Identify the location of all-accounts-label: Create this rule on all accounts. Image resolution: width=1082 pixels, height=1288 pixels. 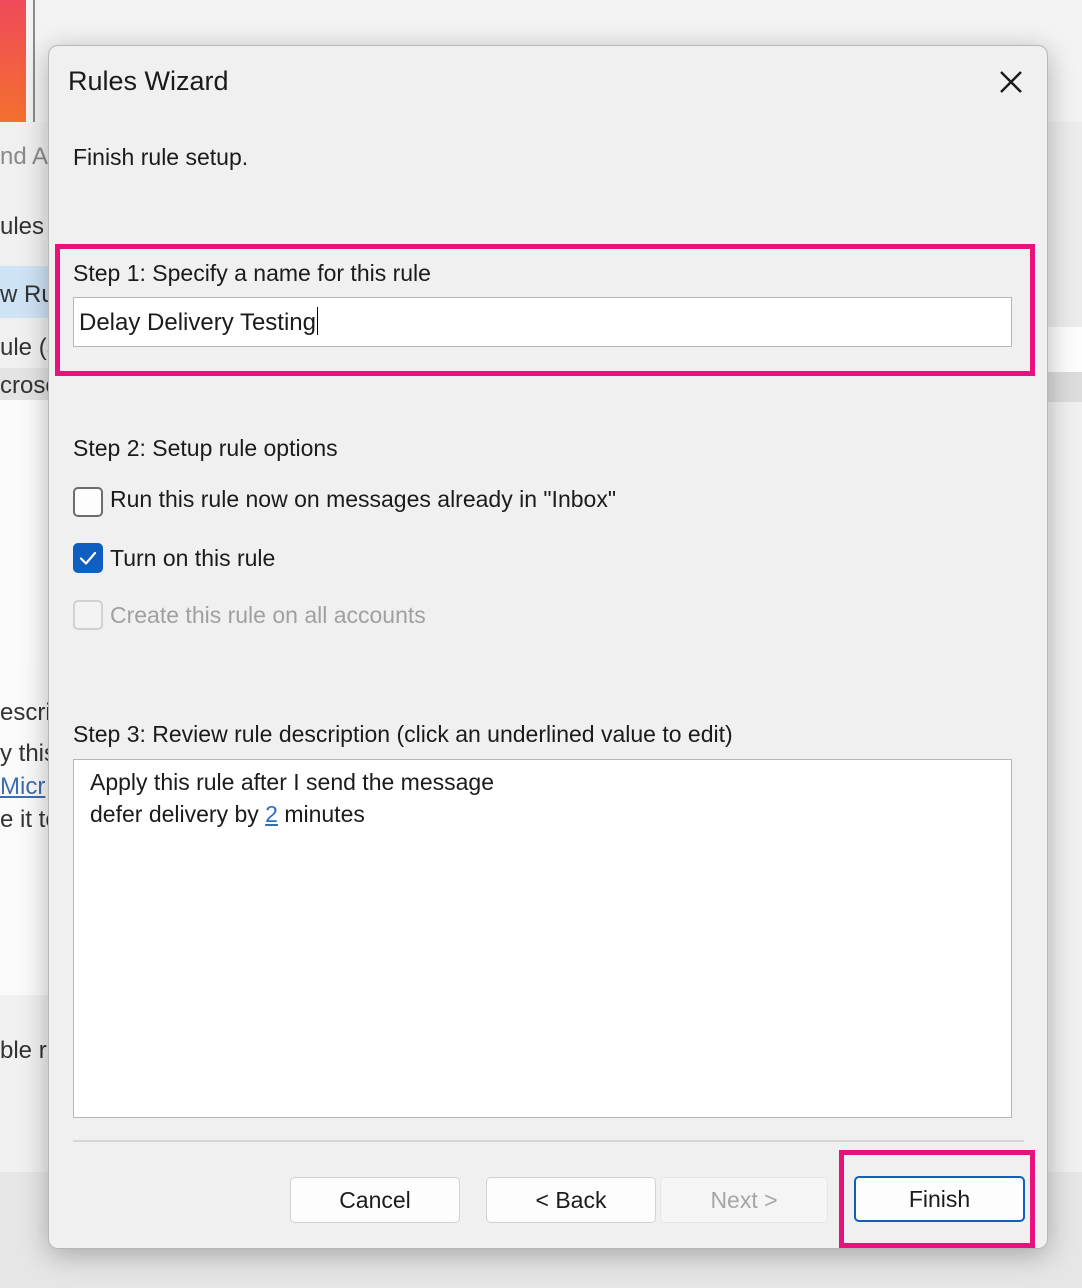
(268, 615).